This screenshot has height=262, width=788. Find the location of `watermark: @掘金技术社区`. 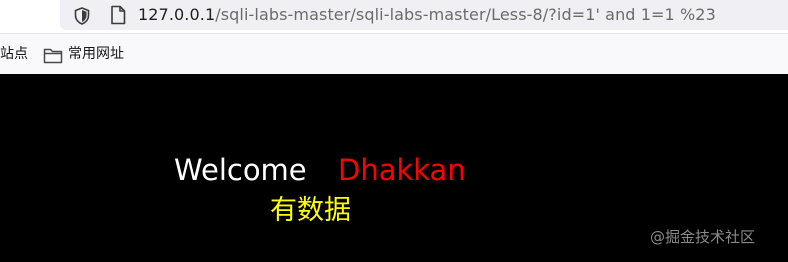

watermark: @掘金技术社区 is located at coordinates (703, 237).